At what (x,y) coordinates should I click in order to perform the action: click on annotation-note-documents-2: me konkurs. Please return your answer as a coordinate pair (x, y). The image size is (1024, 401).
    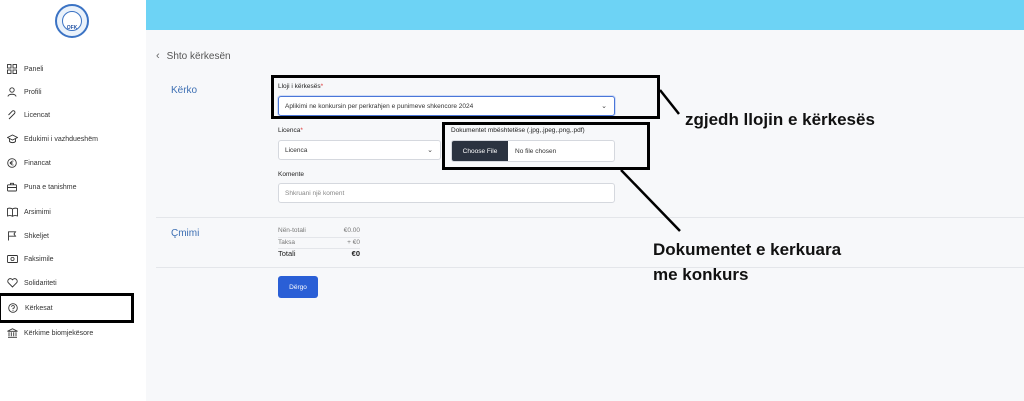
    Looking at the image, I should click on (701, 274).